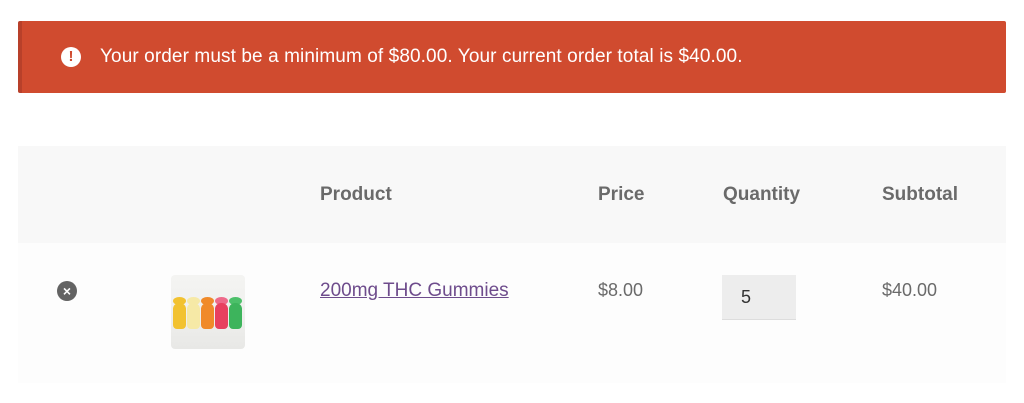  What do you see at coordinates (208, 312) in the screenshot?
I see `product-thumbnail` at bounding box center [208, 312].